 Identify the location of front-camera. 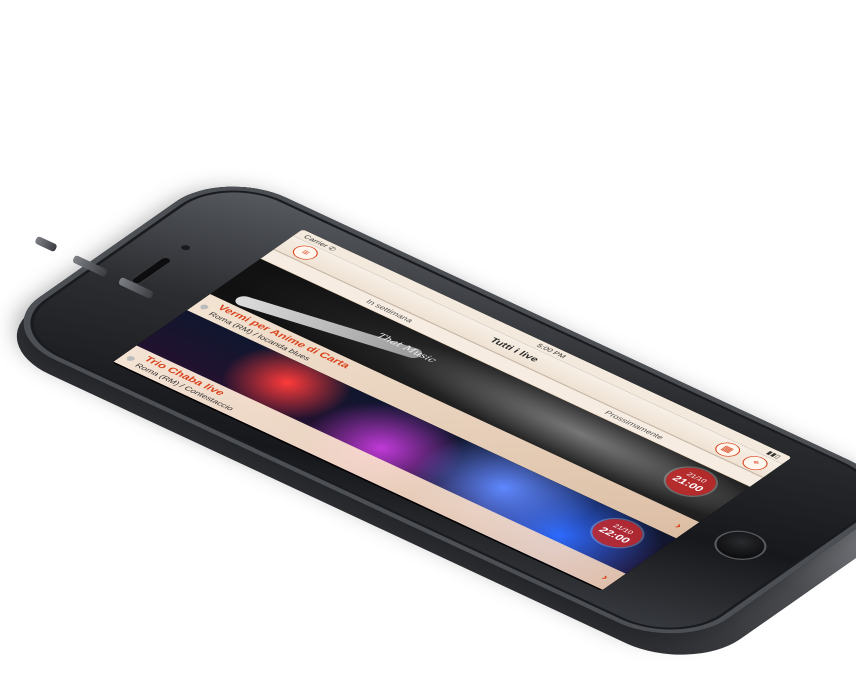
(185, 248).